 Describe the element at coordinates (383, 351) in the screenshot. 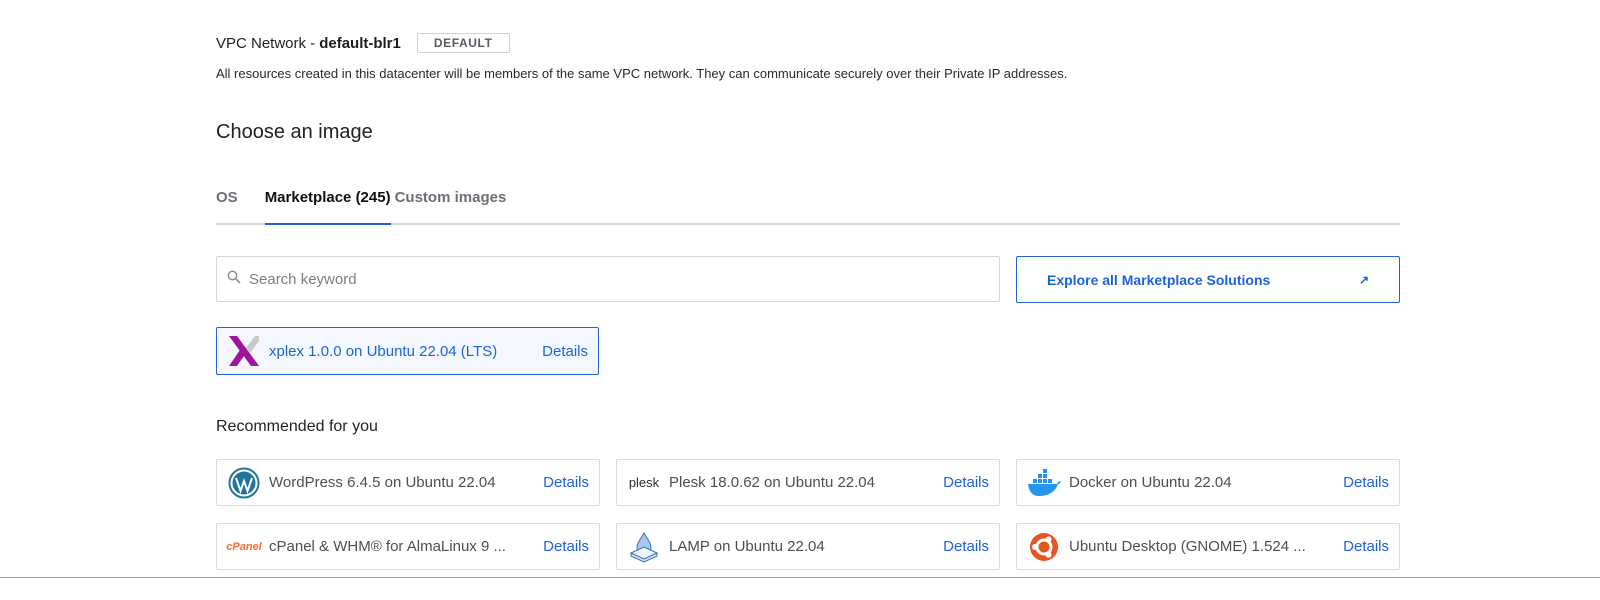

I see `selected-image-name: xplex 1.0.0 on Ubuntu 22.04 (LTS)` at that location.